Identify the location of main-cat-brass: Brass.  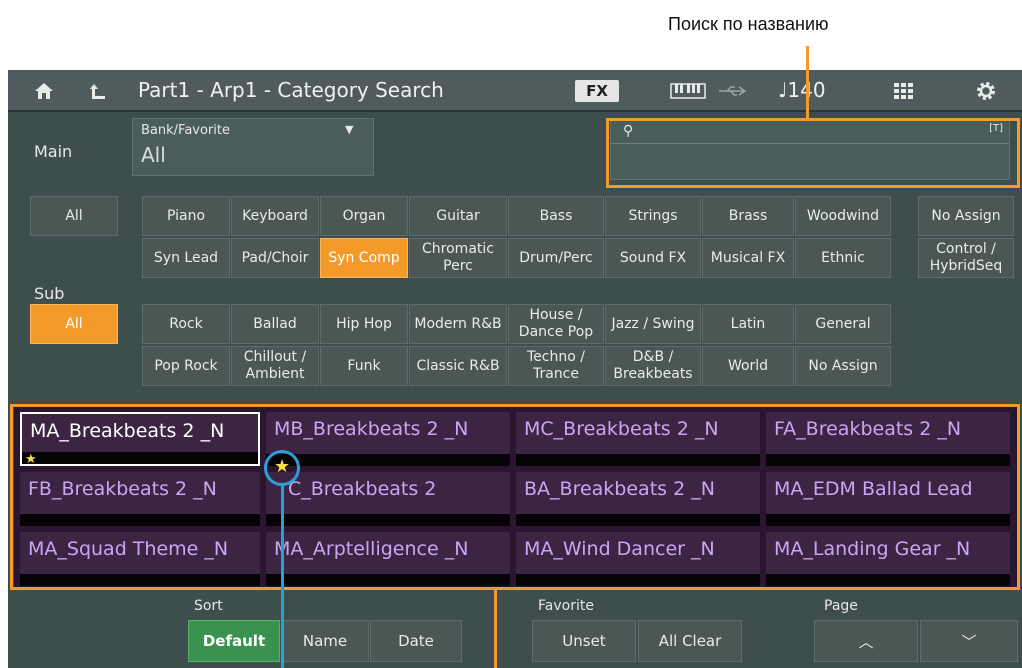
(748, 216).